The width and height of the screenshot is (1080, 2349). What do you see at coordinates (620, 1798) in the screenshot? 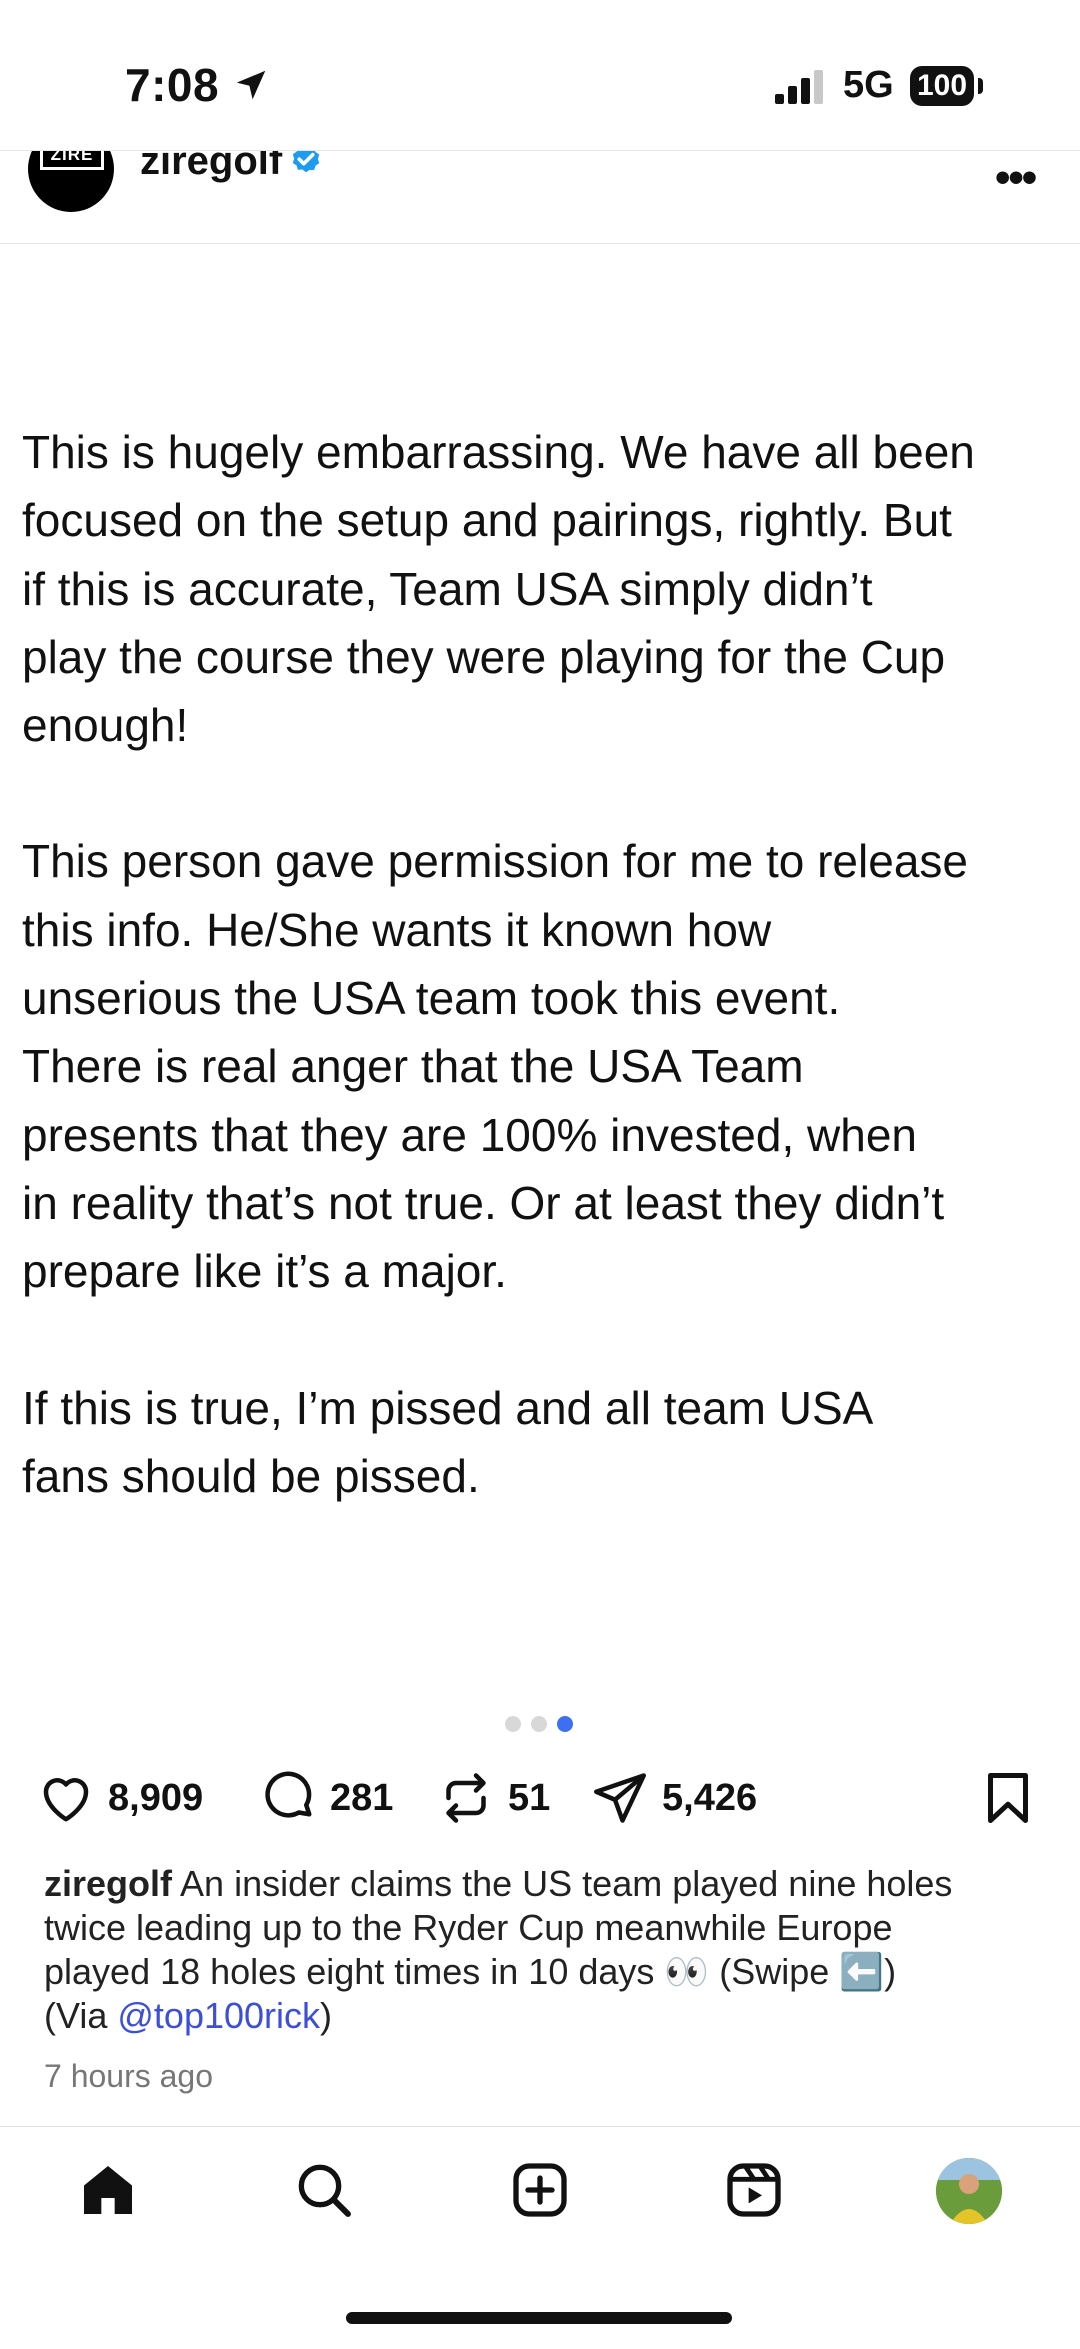
I see `send-icon` at bounding box center [620, 1798].